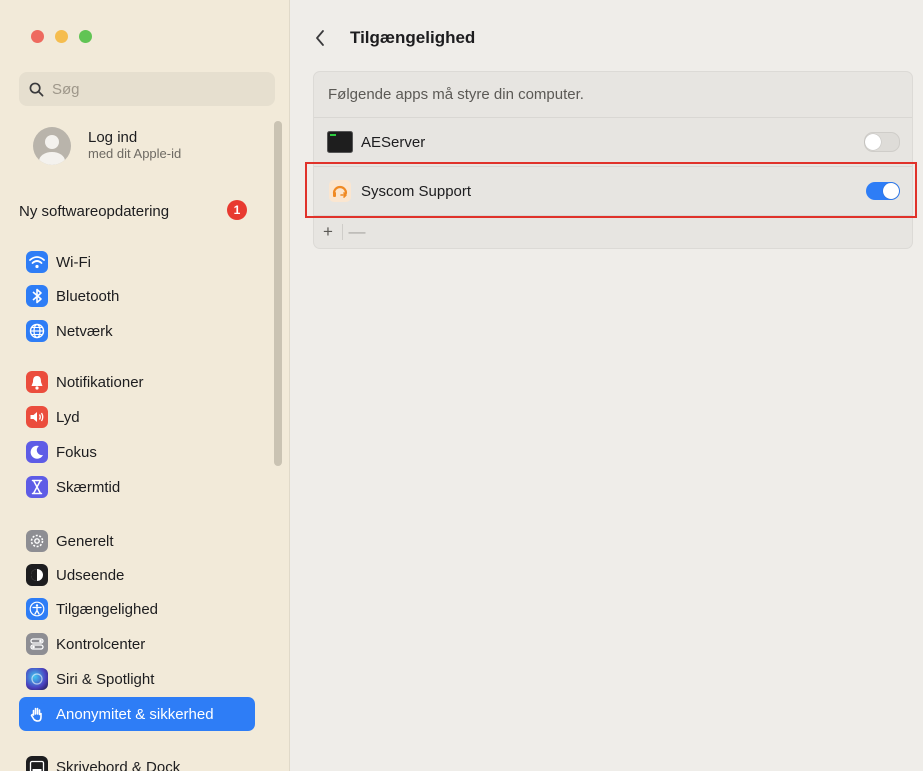 This screenshot has height=771, width=923. Describe the element at coordinates (37, 541) in the screenshot. I see `gear-icon` at that location.